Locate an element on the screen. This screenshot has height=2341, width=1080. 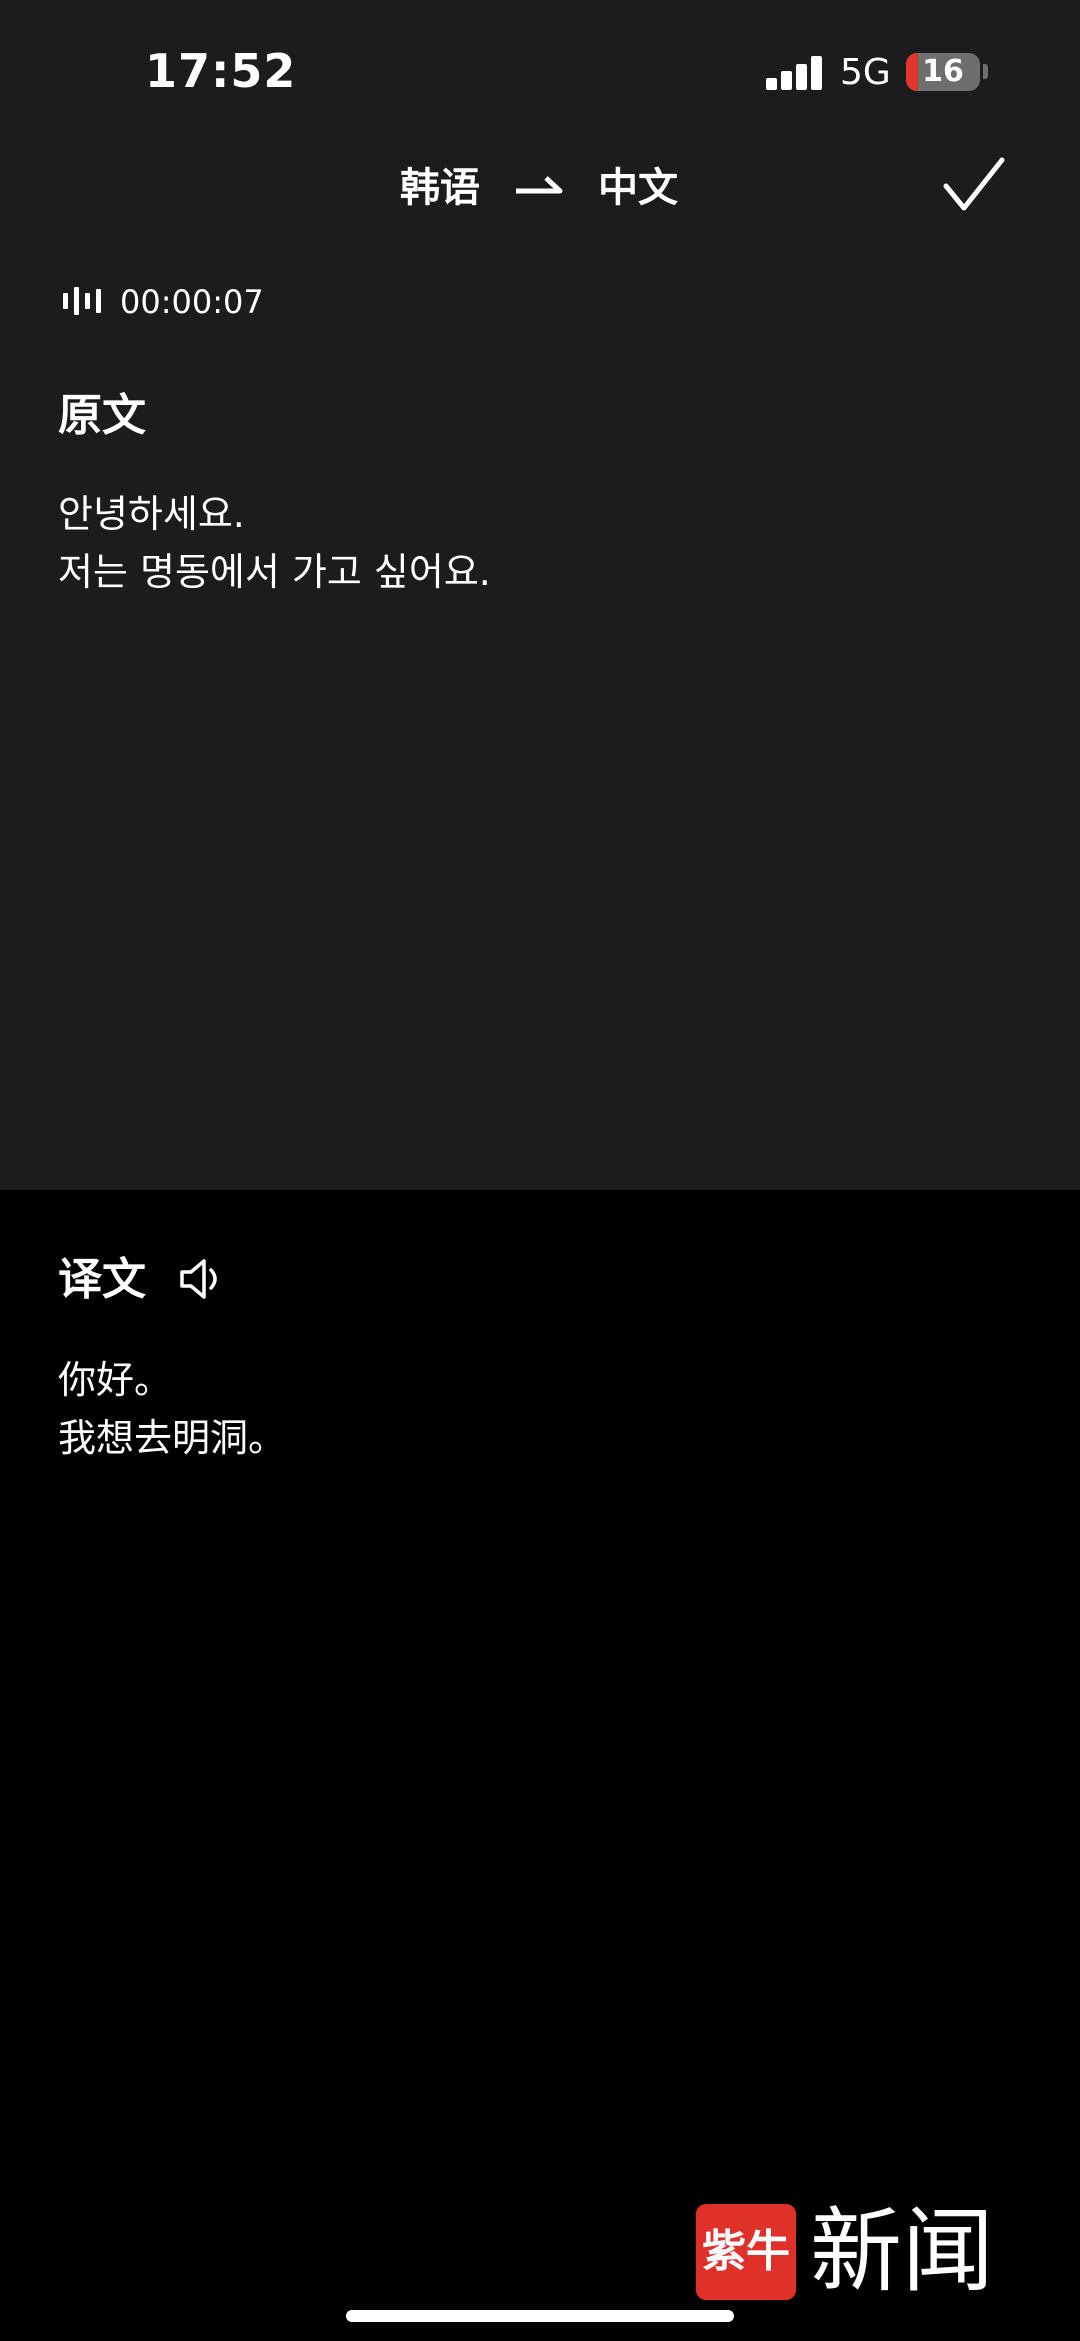
battery-icon: 16 is located at coordinates (943, 72).